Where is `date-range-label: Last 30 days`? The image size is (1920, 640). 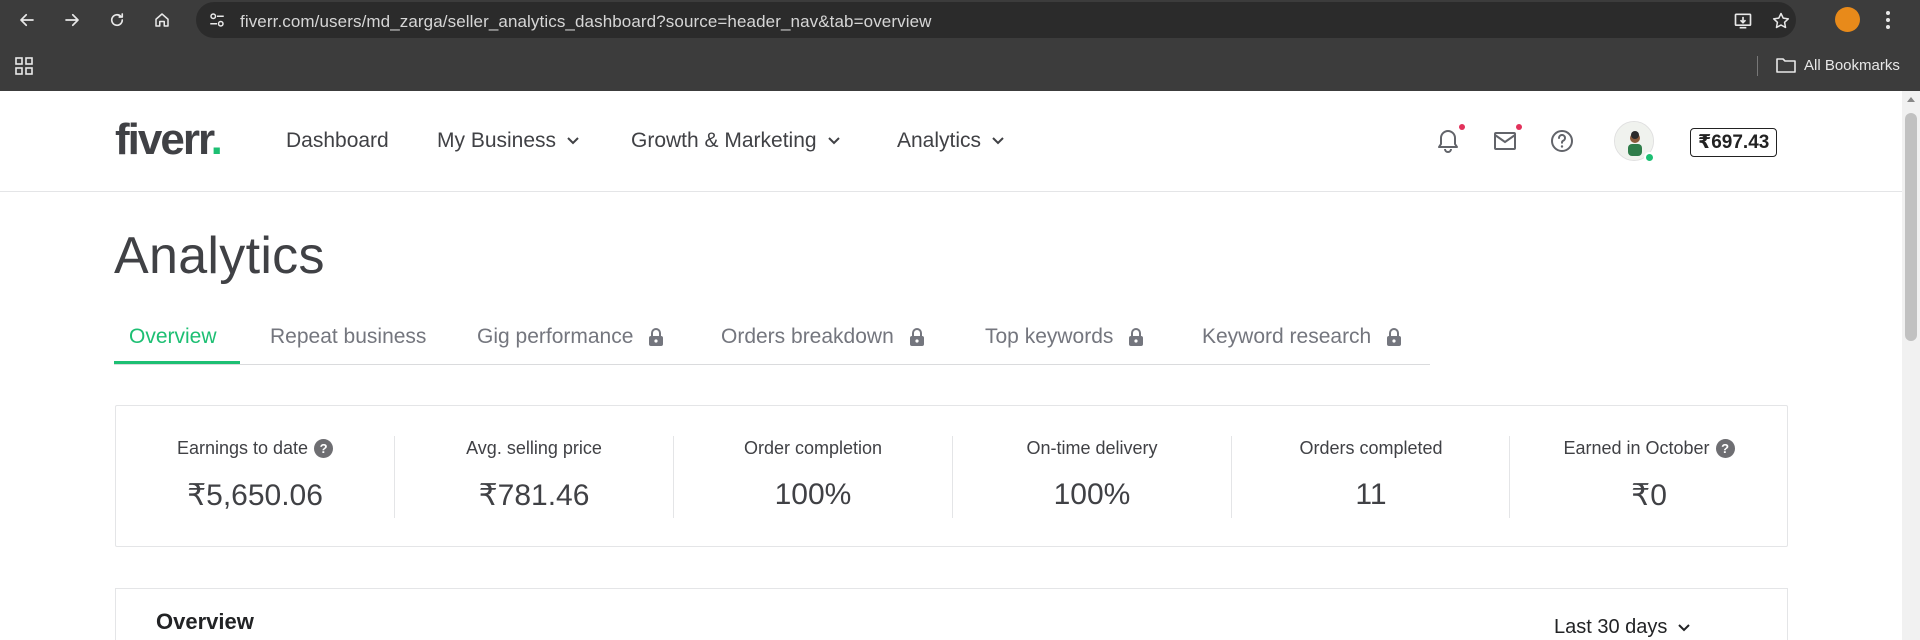
date-range-label: Last 30 days is located at coordinates (1611, 627).